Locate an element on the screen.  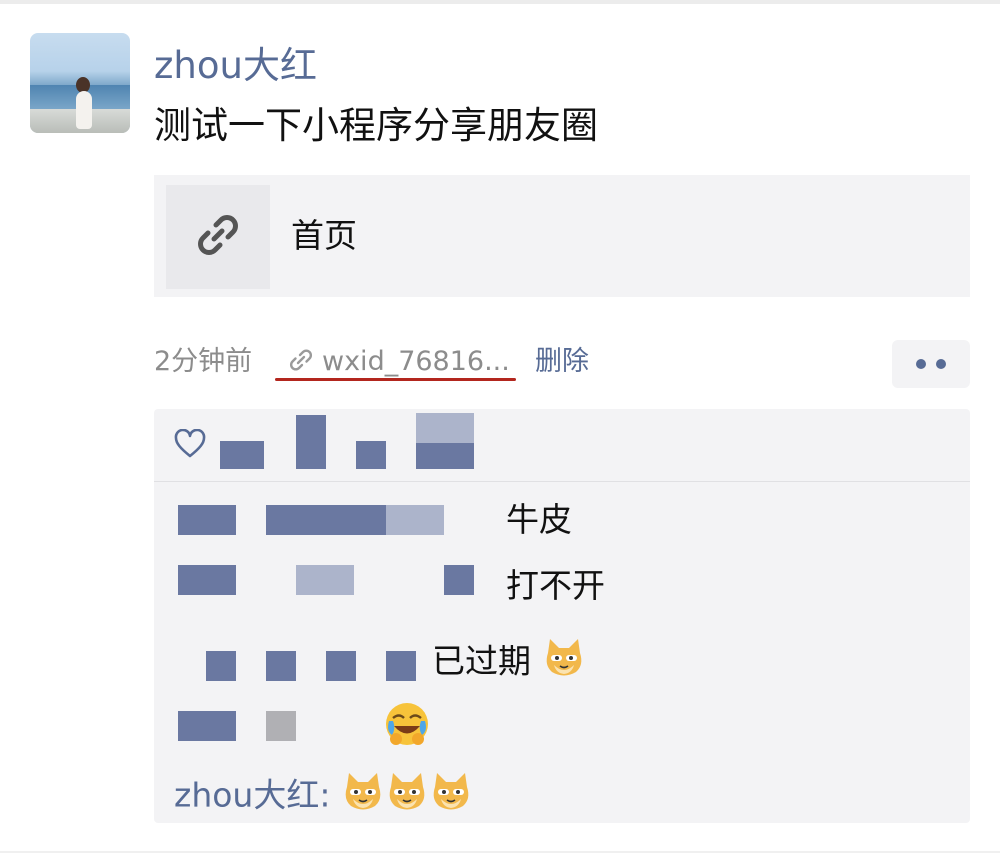
more-button is located at coordinates (931, 364).